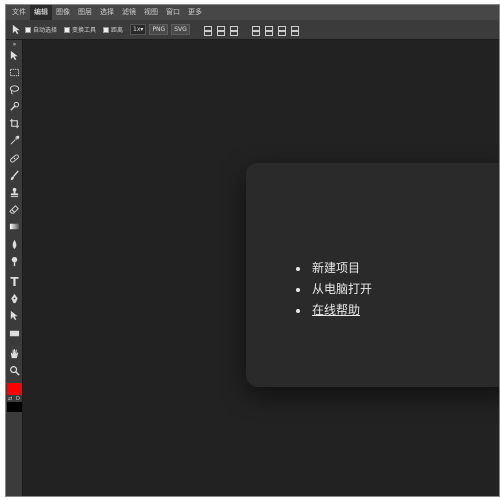  What do you see at coordinates (14, 193) in the screenshot?
I see `stamp-tool-icon` at bounding box center [14, 193].